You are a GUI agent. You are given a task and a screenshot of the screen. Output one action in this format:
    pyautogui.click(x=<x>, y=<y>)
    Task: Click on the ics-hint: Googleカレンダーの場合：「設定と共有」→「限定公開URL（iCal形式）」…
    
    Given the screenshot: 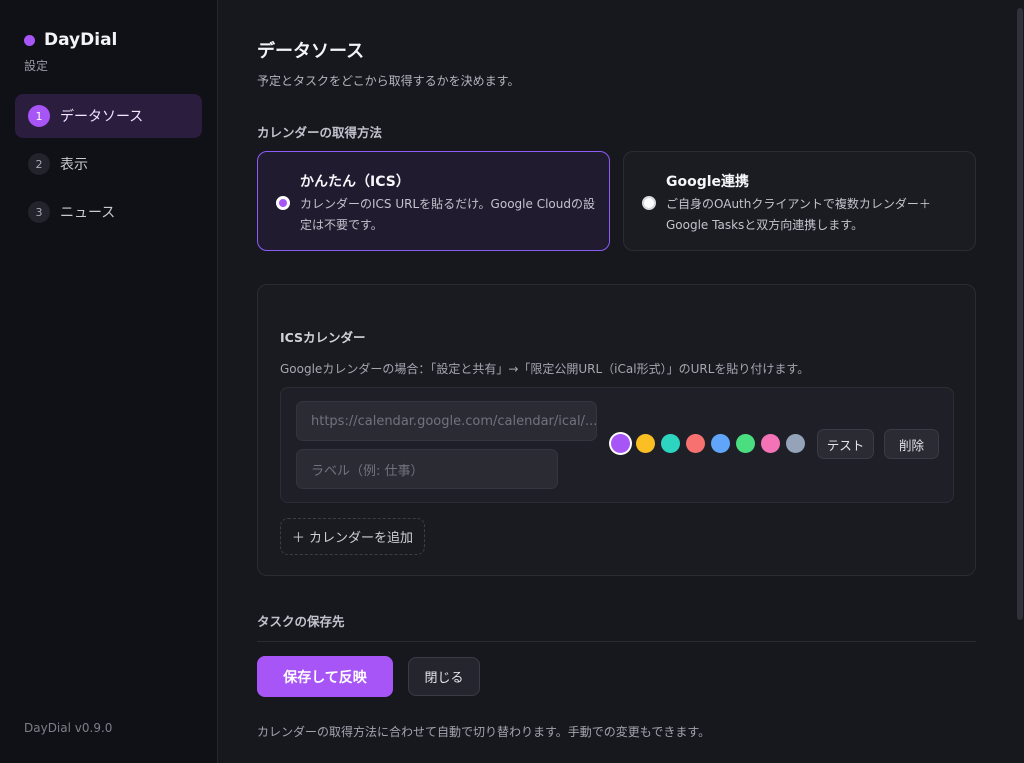 What is the action you would take?
    pyautogui.click(x=545, y=369)
    